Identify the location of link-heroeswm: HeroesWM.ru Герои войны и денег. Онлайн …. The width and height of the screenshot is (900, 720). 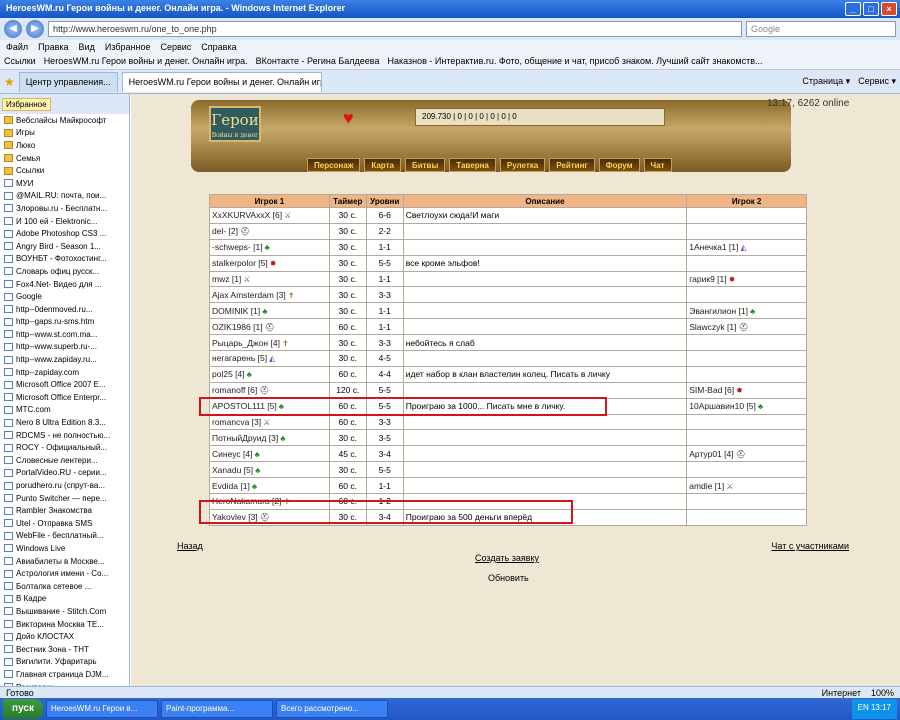
(146, 61).